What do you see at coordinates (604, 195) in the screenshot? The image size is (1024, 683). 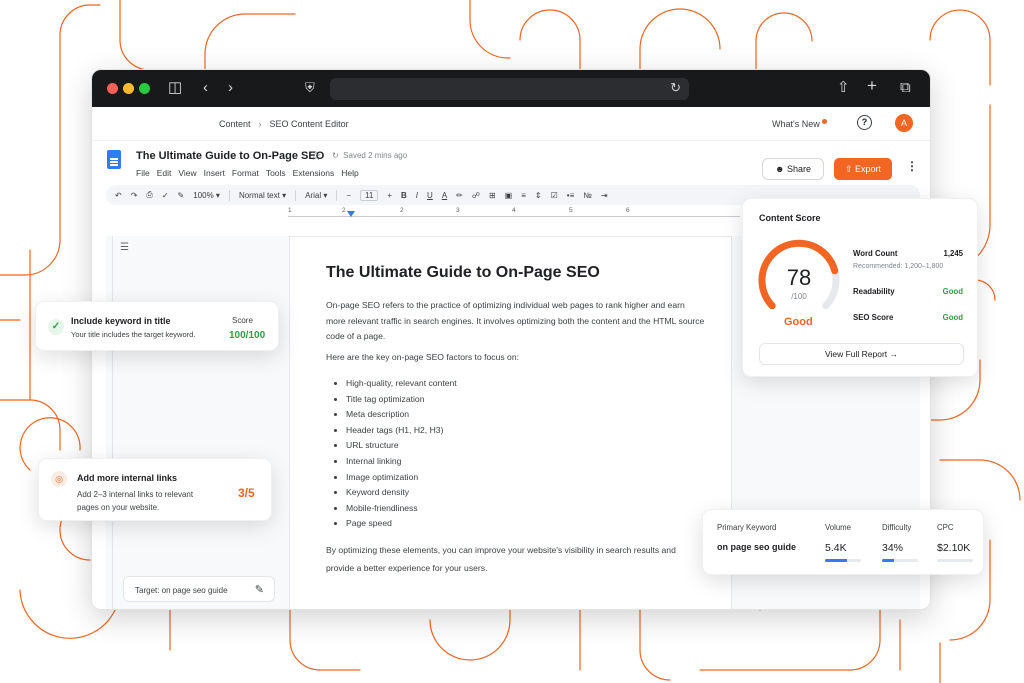 I see `indent-icon: ⇥` at bounding box center [604, 195].